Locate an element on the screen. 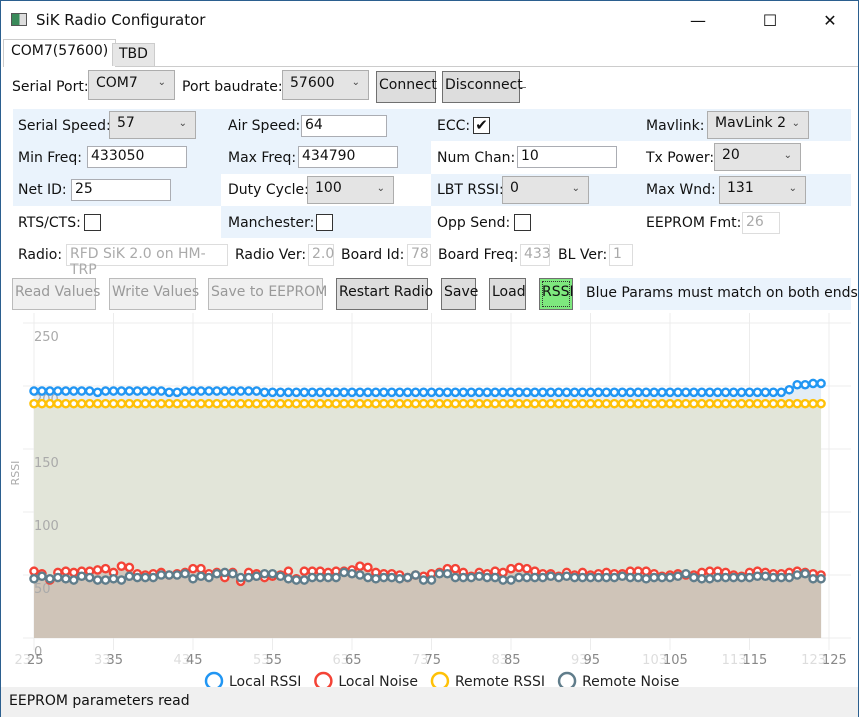 The image size is (859, 717). x-tick-label: 125 is located at coordinates (834, 660).